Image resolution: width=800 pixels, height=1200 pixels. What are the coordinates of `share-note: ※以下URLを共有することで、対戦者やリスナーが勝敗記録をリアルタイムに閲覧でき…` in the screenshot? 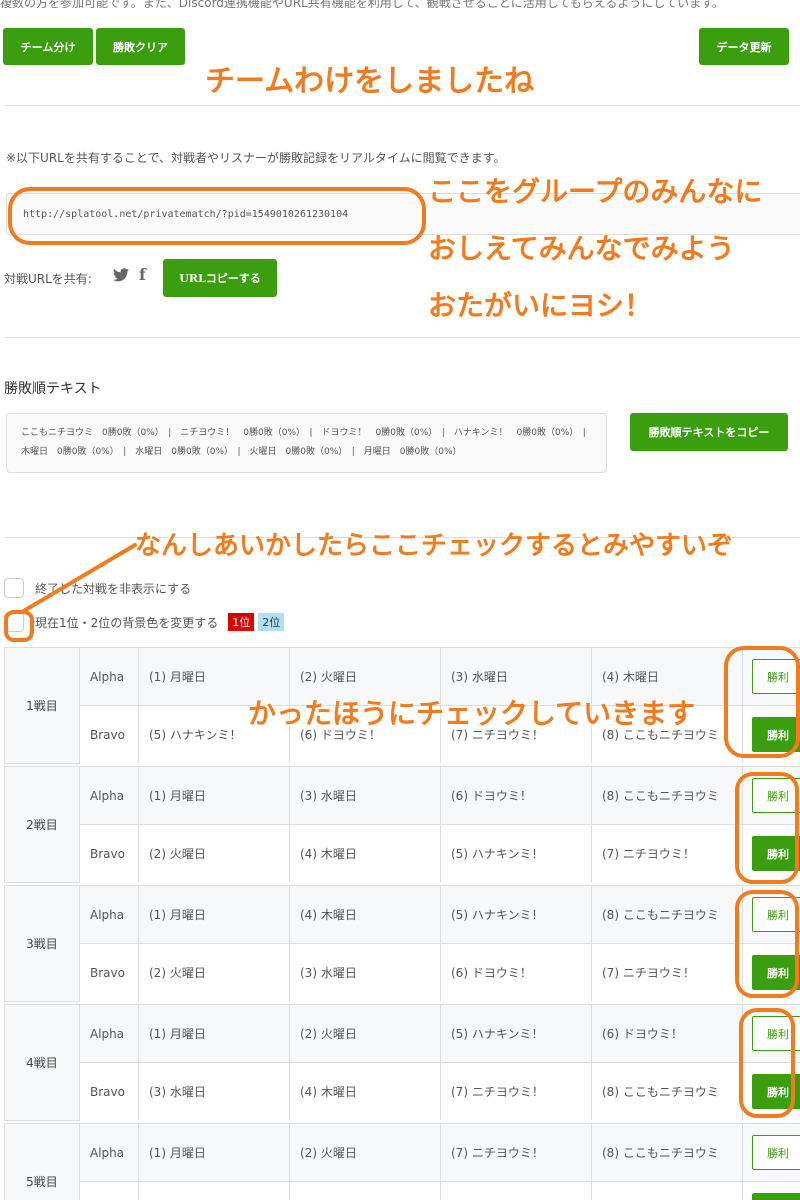 It's located at (256, 158).